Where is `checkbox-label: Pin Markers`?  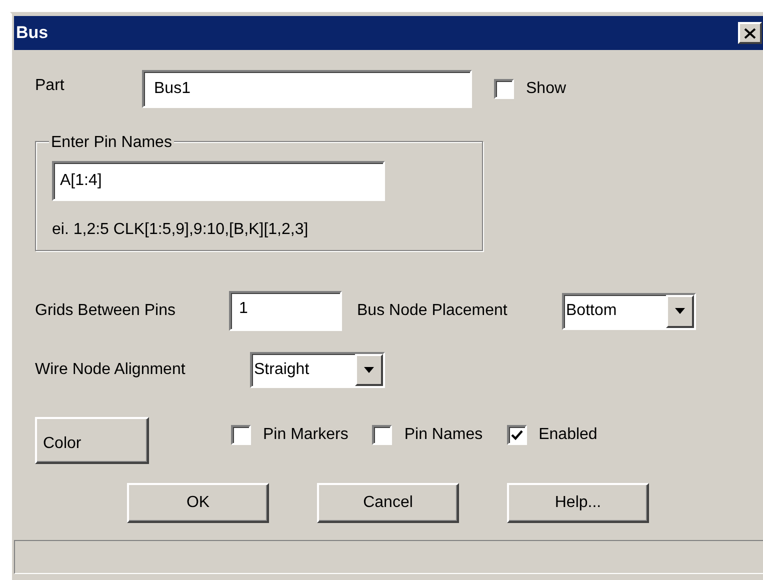 checkbox-label: Pin Markers is located at coordinates (305, 434).